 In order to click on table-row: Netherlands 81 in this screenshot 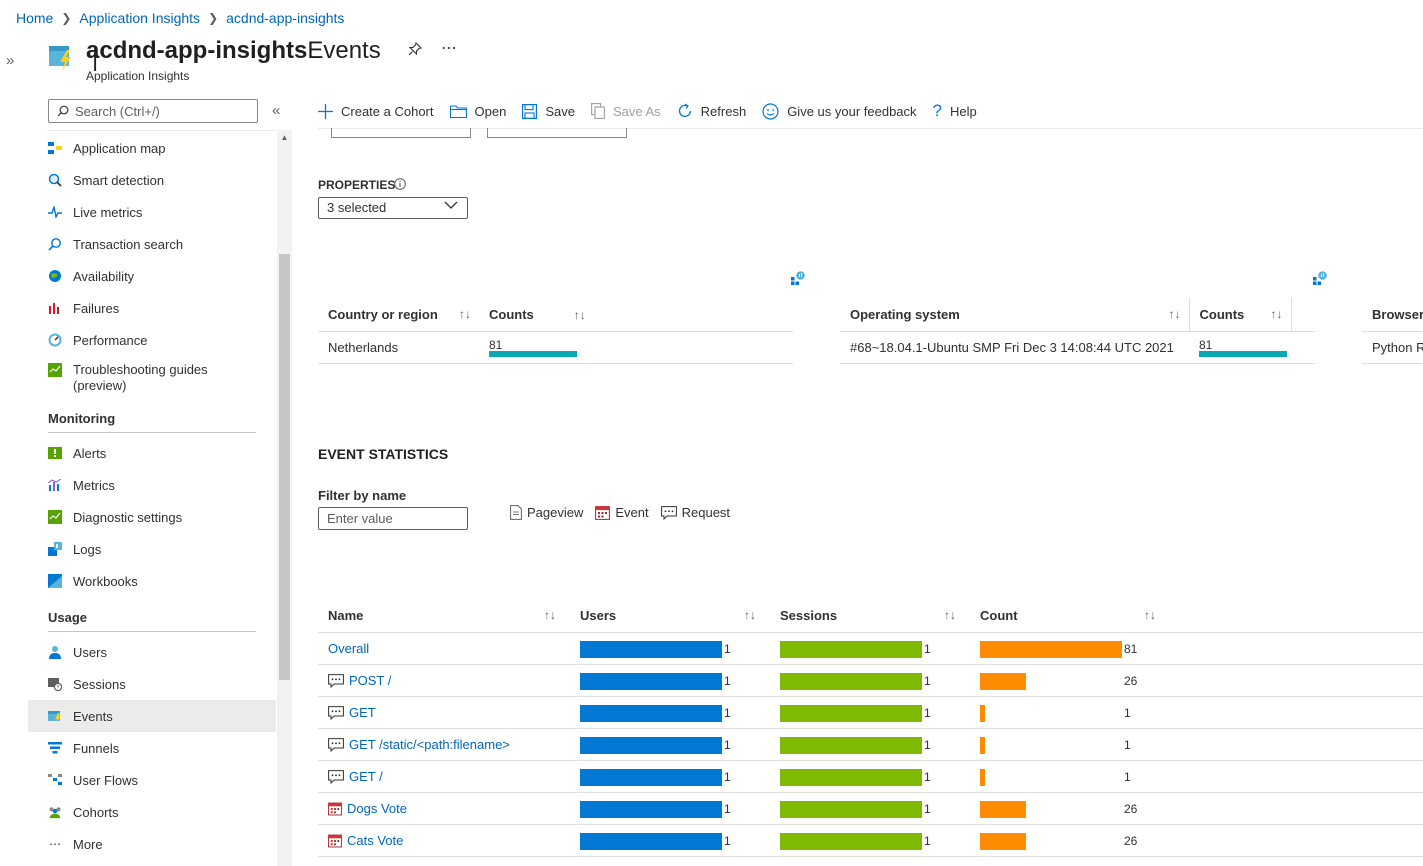, I will do `click(555, 347)`.